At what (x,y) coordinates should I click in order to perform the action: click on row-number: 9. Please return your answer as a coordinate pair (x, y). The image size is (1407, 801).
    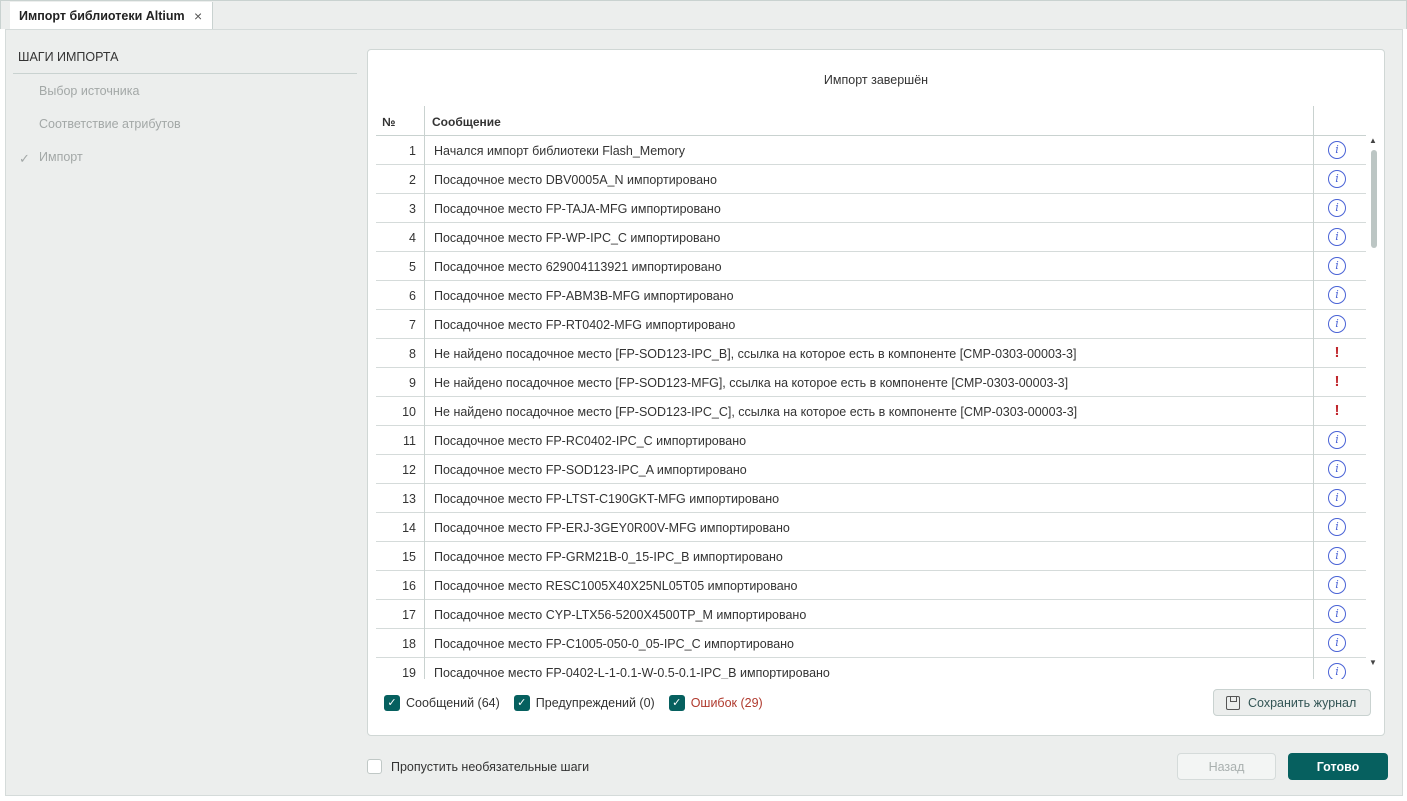
    Looking at the image, I should click on (412, 383).